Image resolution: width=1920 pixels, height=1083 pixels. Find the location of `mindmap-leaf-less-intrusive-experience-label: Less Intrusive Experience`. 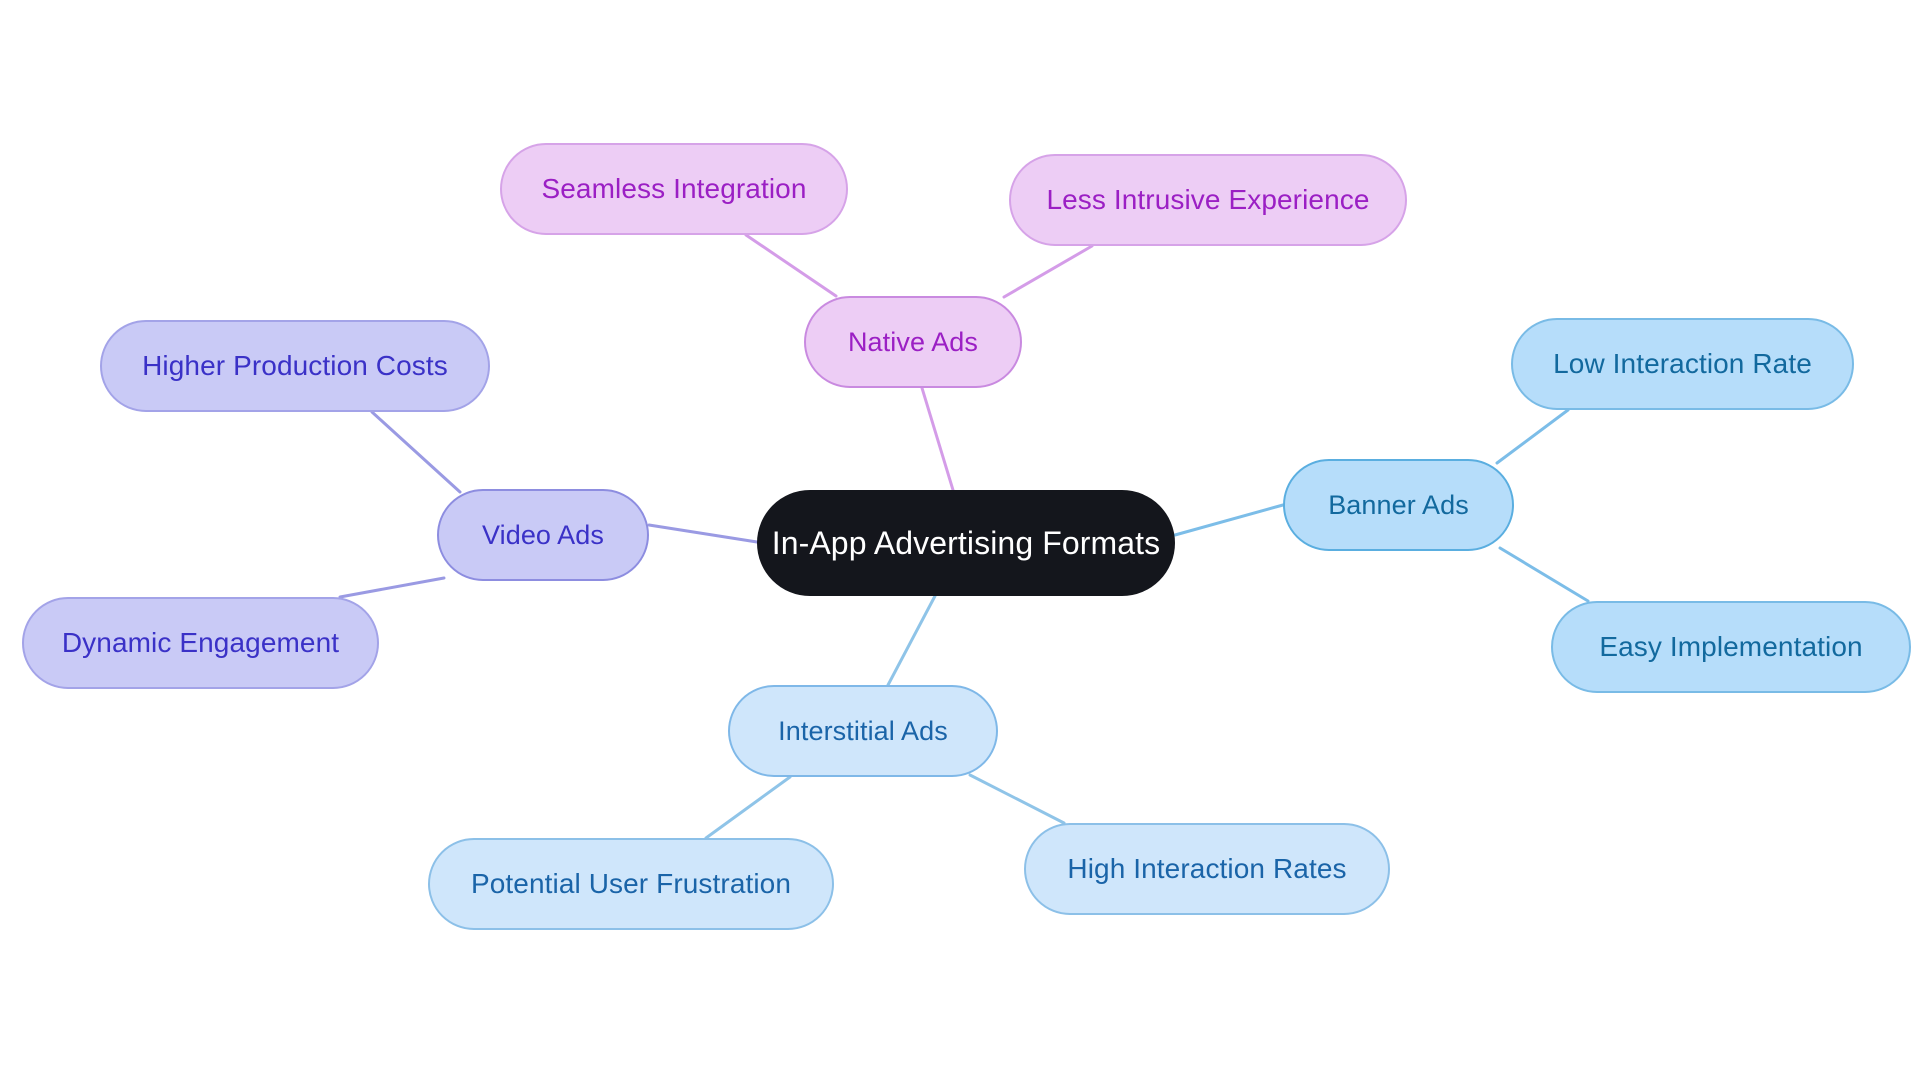

mindmap-leaf-less-intrusive-experience-label: Less Intrusive Experience is located at coordinates (1208, 199).